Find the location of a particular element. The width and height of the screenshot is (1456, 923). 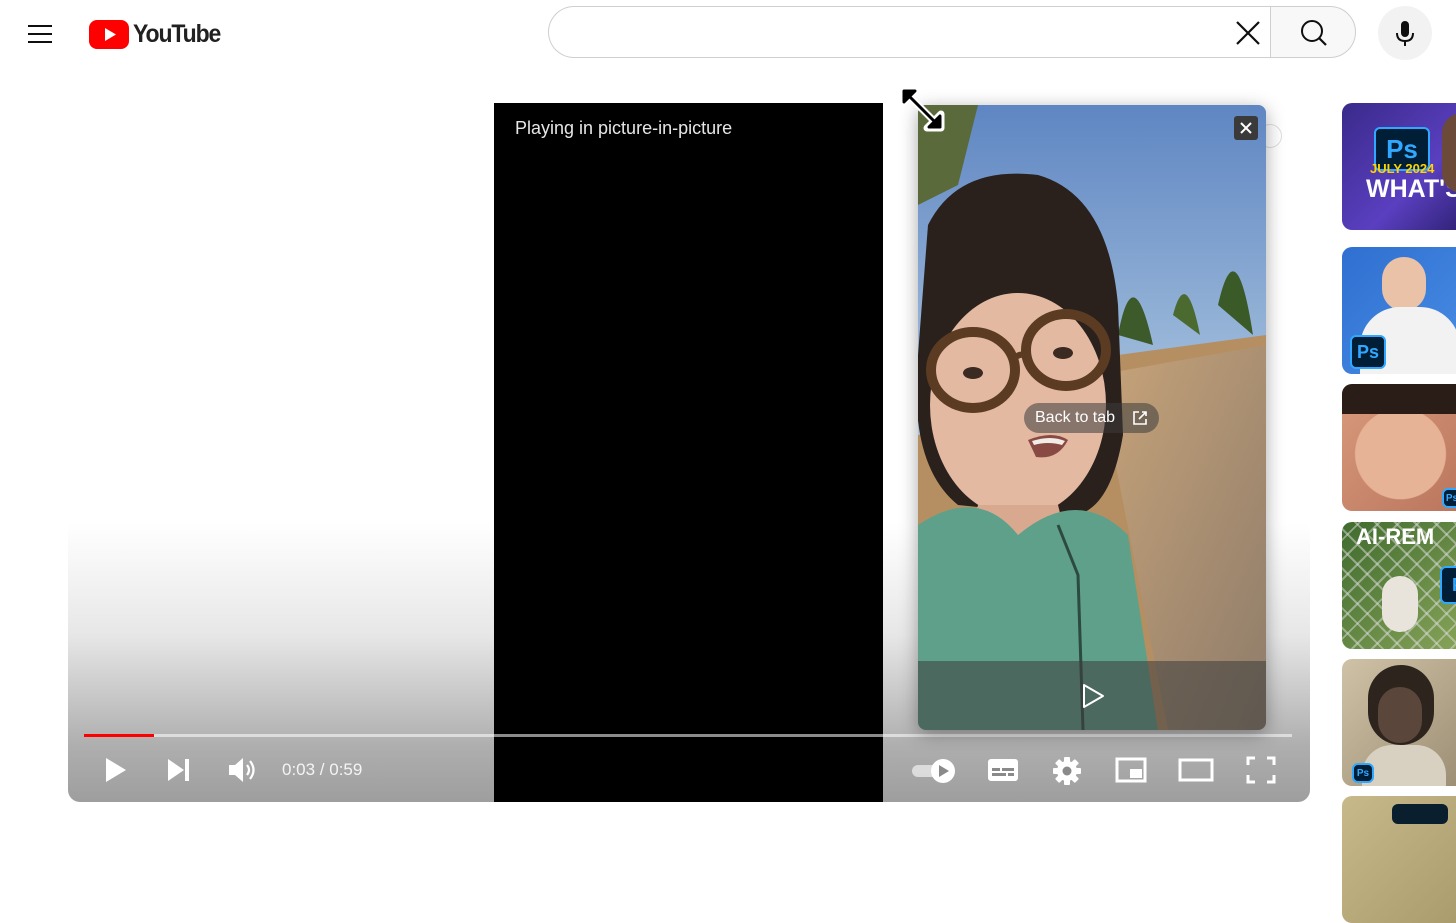

open-in-tab-icon is located at coordinates (1140, 418).